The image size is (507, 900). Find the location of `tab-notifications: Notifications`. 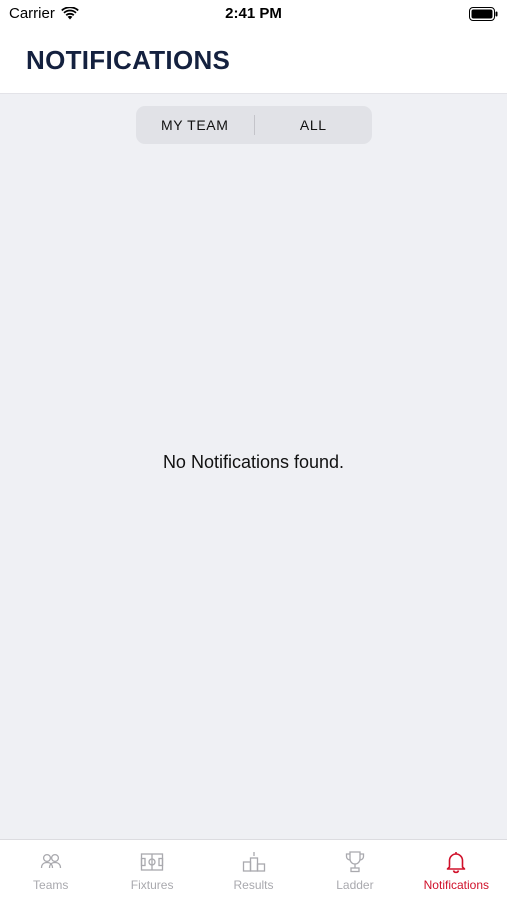

tab-notifications: Notifications is located at coordinates (456, 870).